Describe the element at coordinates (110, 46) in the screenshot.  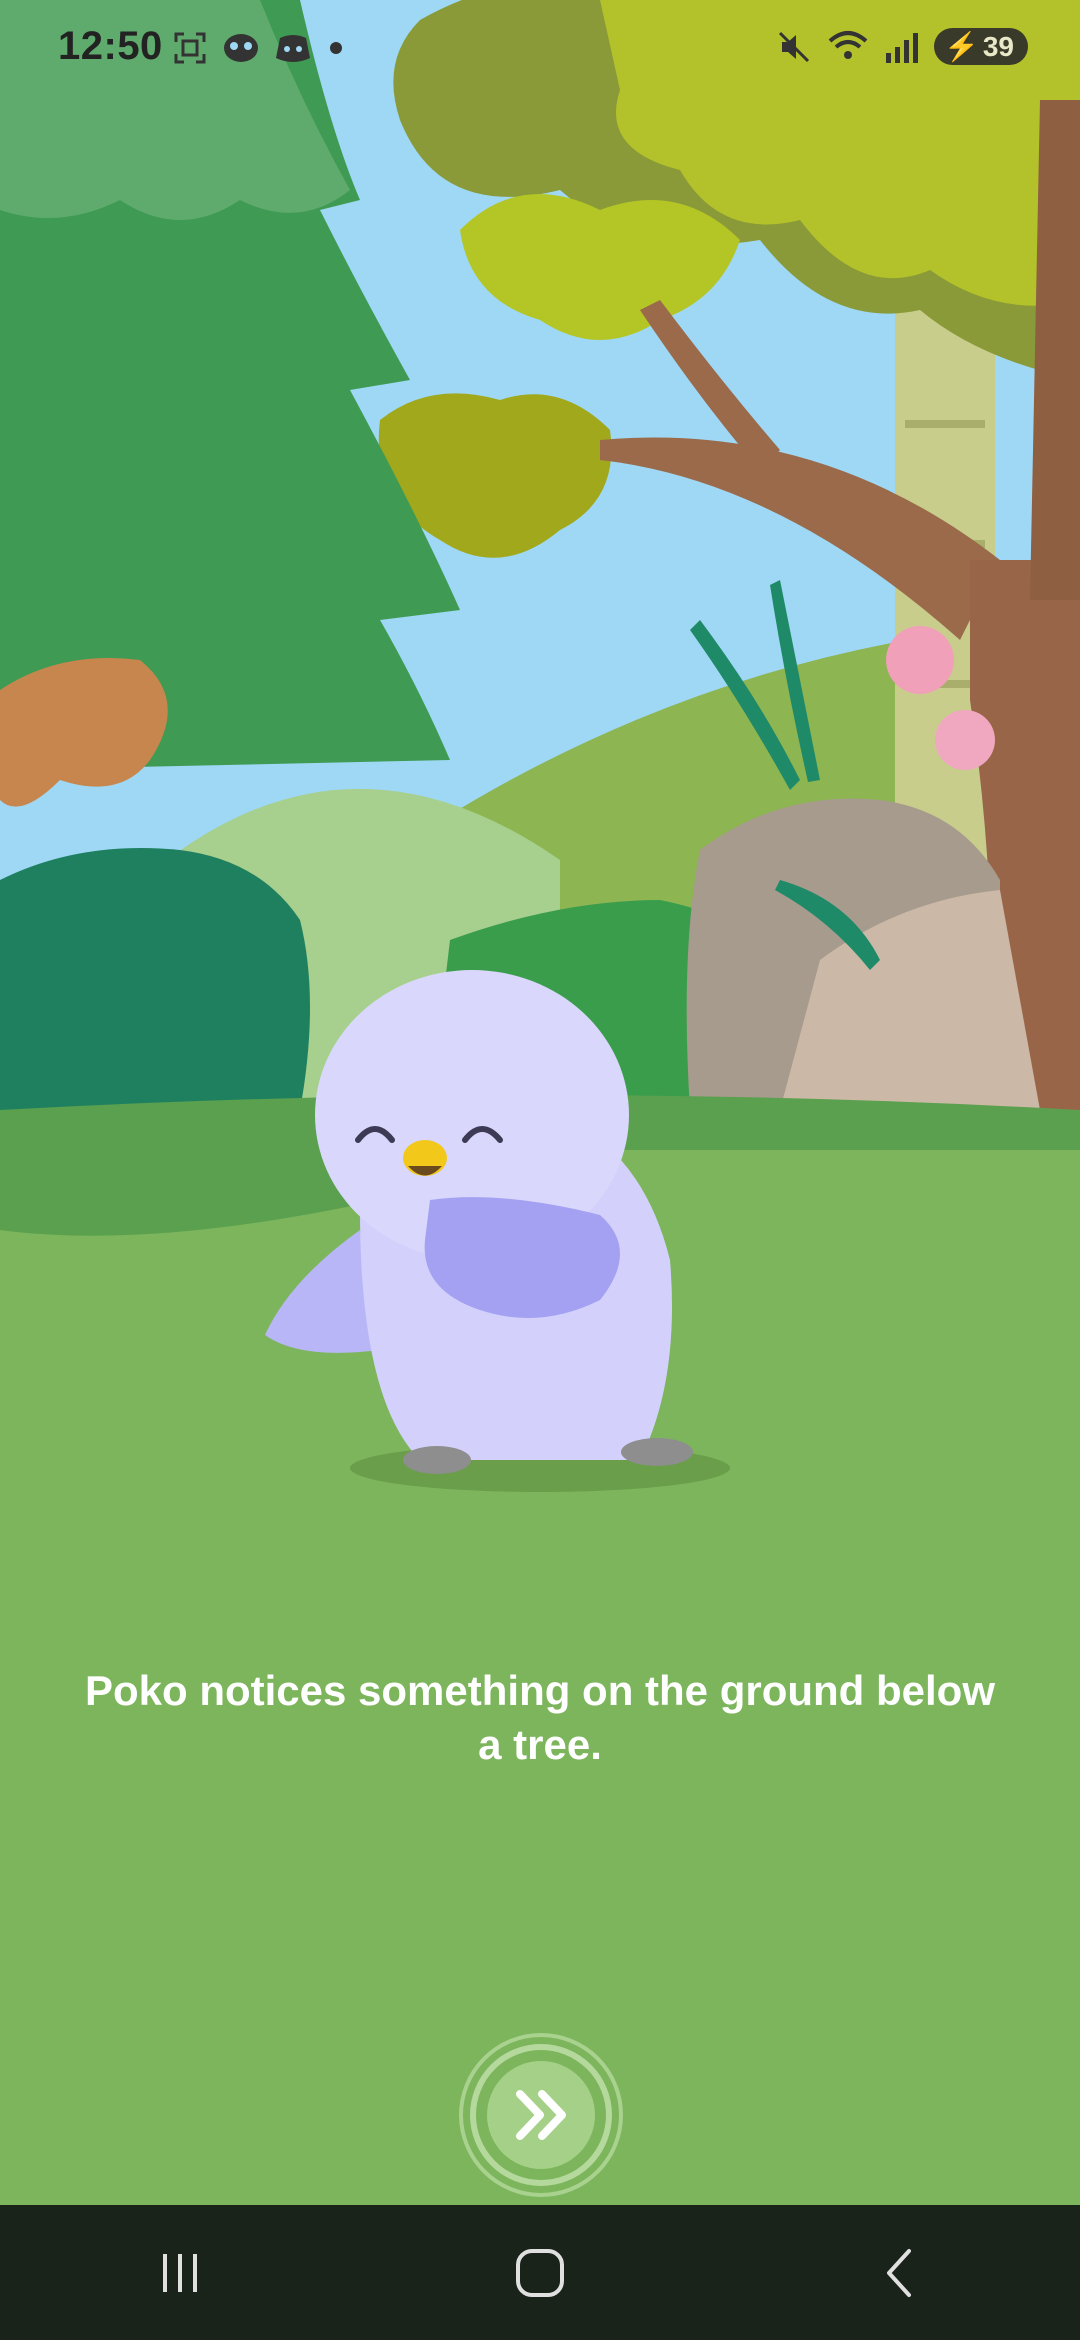
I see `status-time: 12:50` at that location.